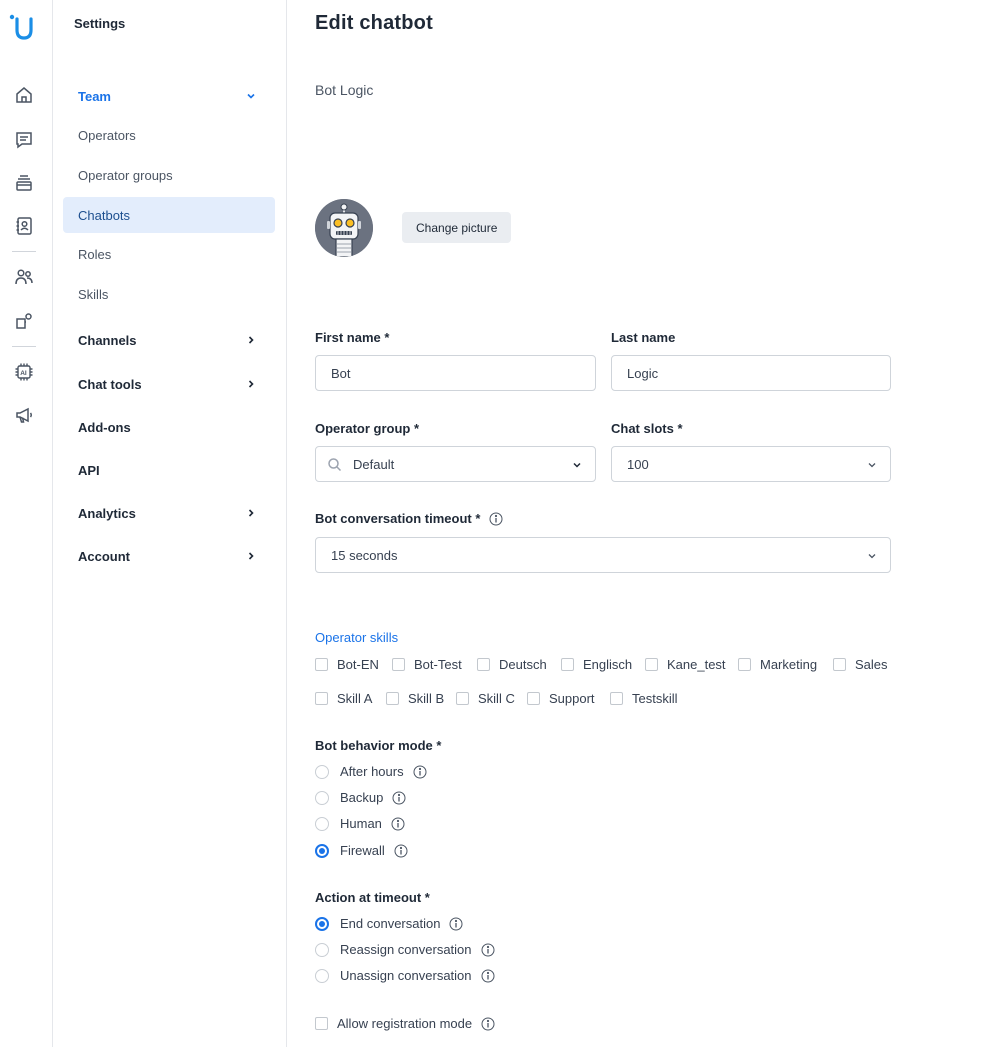 This screenshot has width=989, height=1047. Describe the element at coordinates (24, 277) in the screenshot. I see `team-icon` at that location.